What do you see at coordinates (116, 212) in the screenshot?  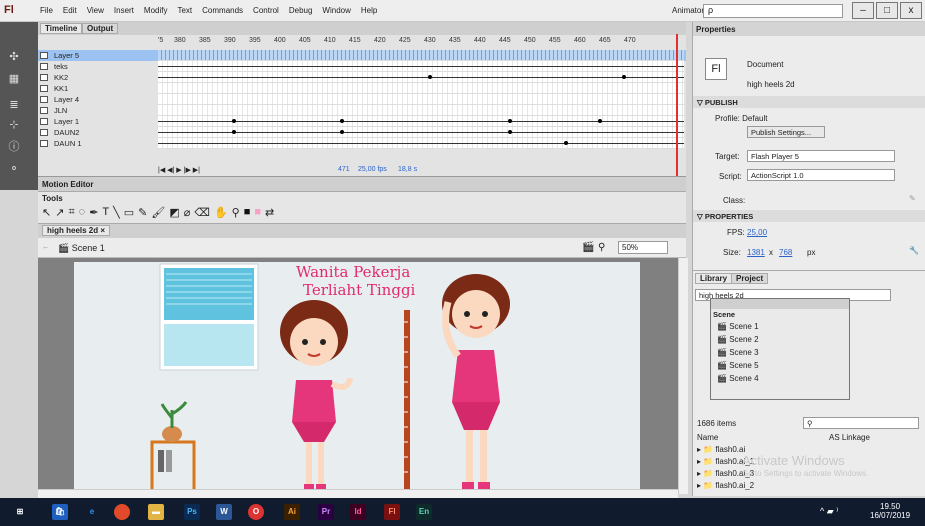 I see `line-tool-icon: ╲` at bounding box center [116, 212].